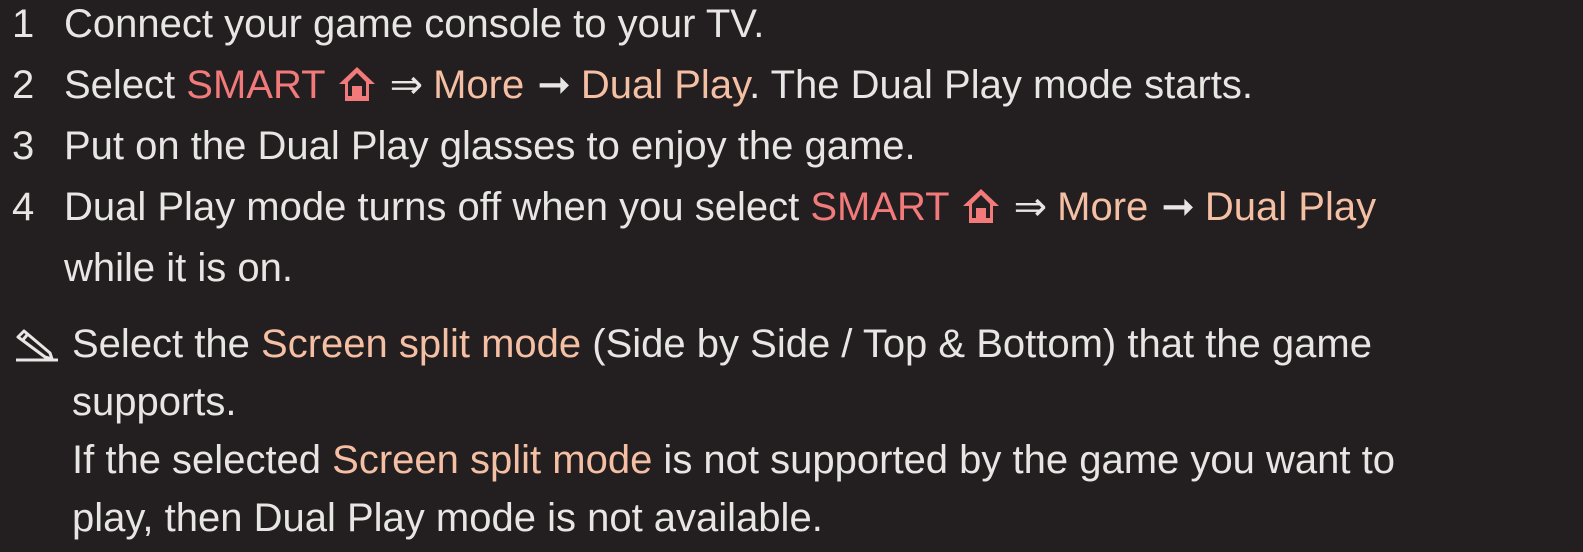  What do you see at coordinates (1001, 85) in the screenshot?
I see `step-text-post: . The Dual Play mode starts.` at bounding box center [1001, 85].